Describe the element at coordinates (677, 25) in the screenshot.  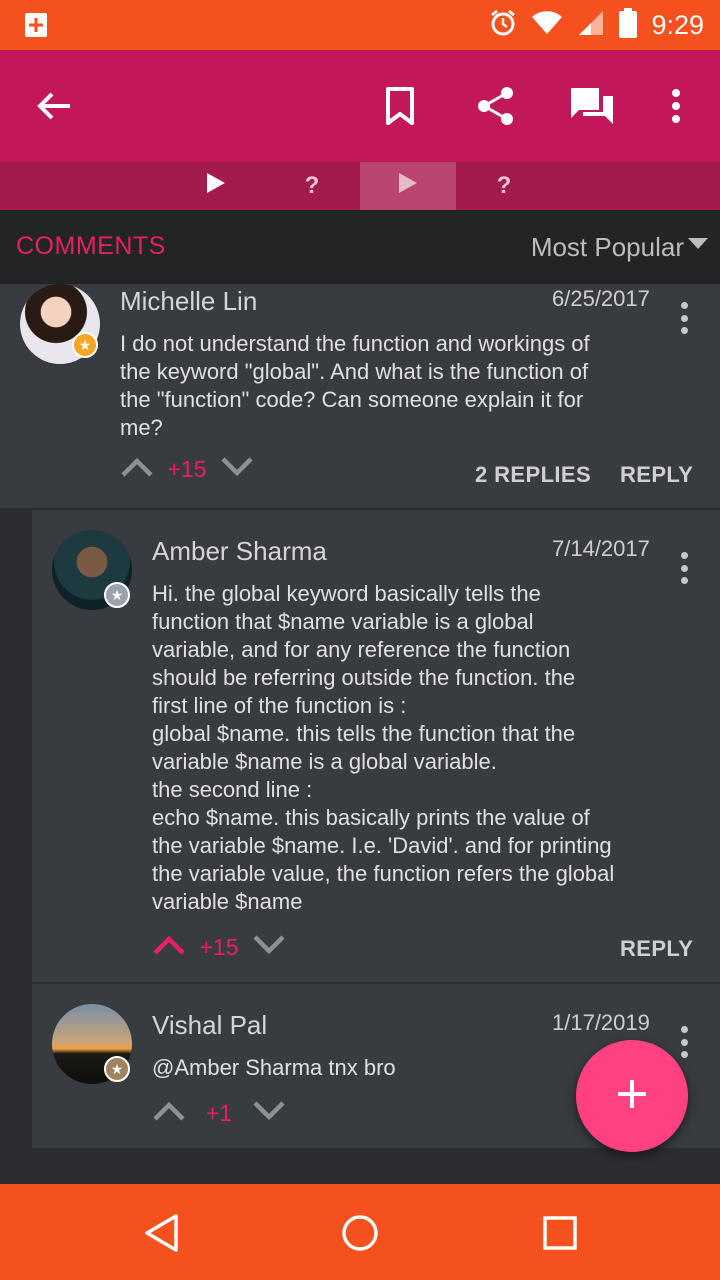
I see `clock-time: 9:29` at that location.